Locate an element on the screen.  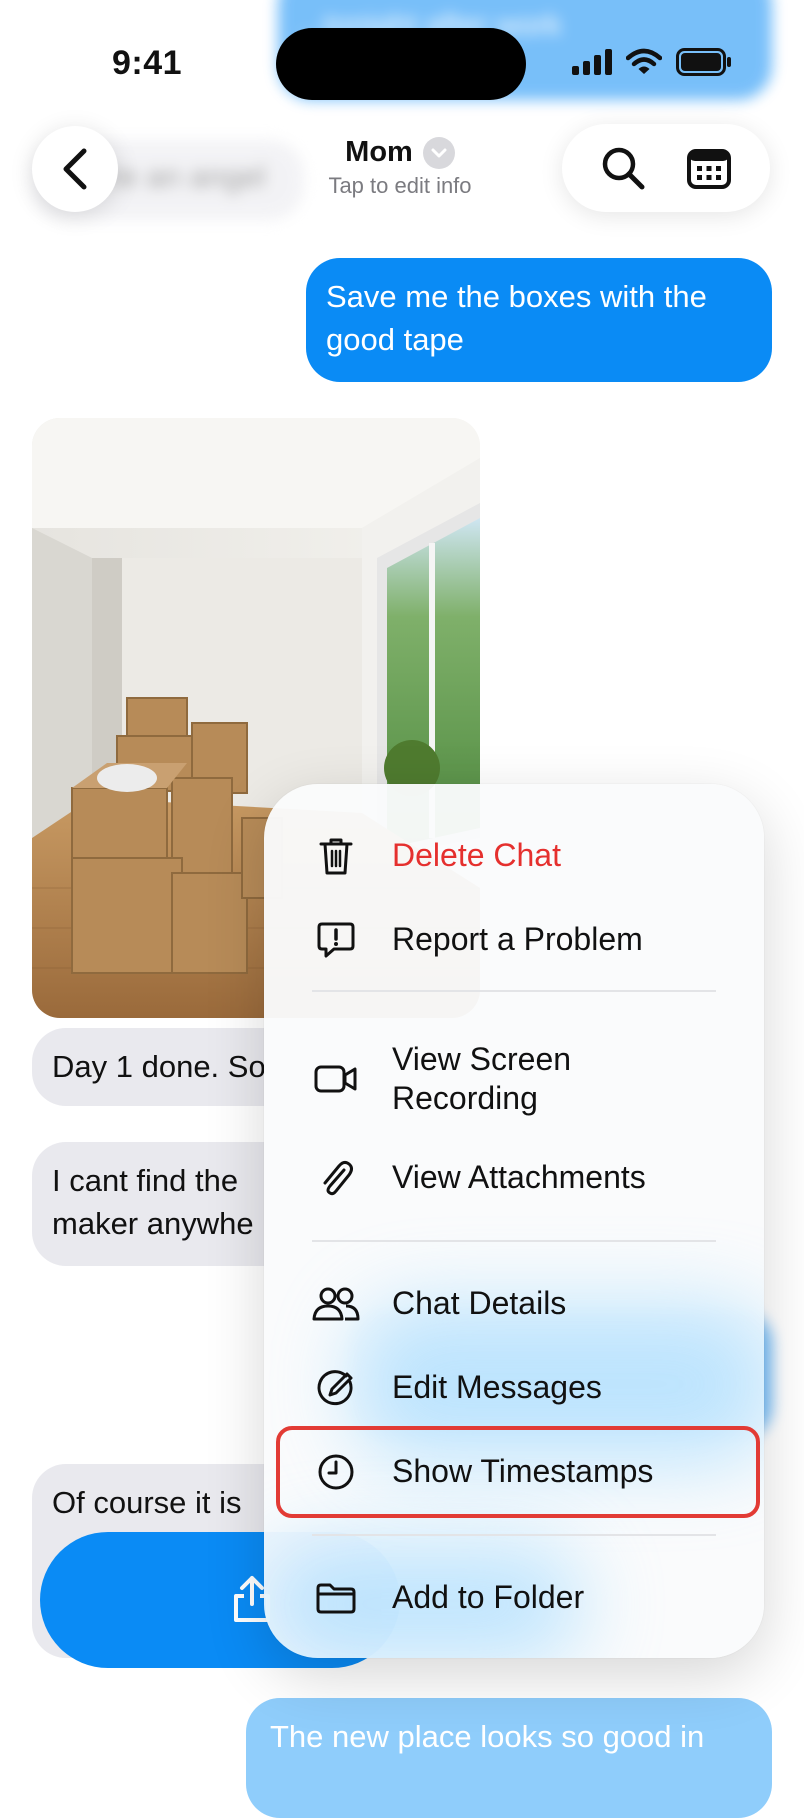
menu-item-report-problem: Report a Problem is located at coordinates (514, 940).